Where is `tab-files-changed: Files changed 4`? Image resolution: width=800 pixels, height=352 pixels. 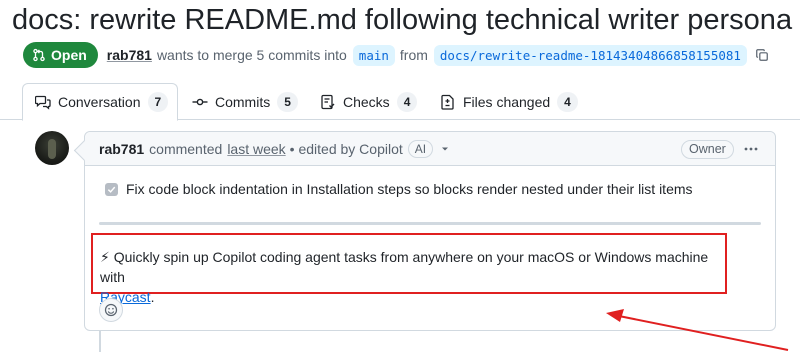 tab-files-changed: Files changed 4 is located at coordinates (509, 101).